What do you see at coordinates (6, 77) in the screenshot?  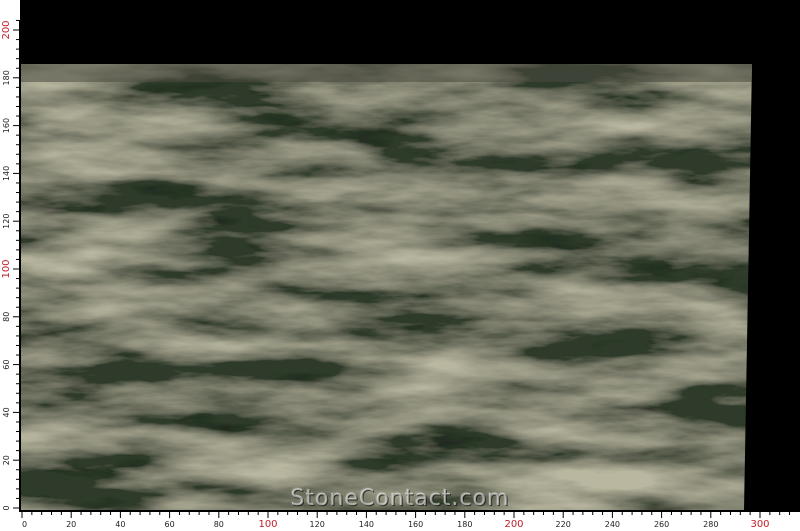 I see `vertical-ruler-label: 180` at bounding box center [6, 77].